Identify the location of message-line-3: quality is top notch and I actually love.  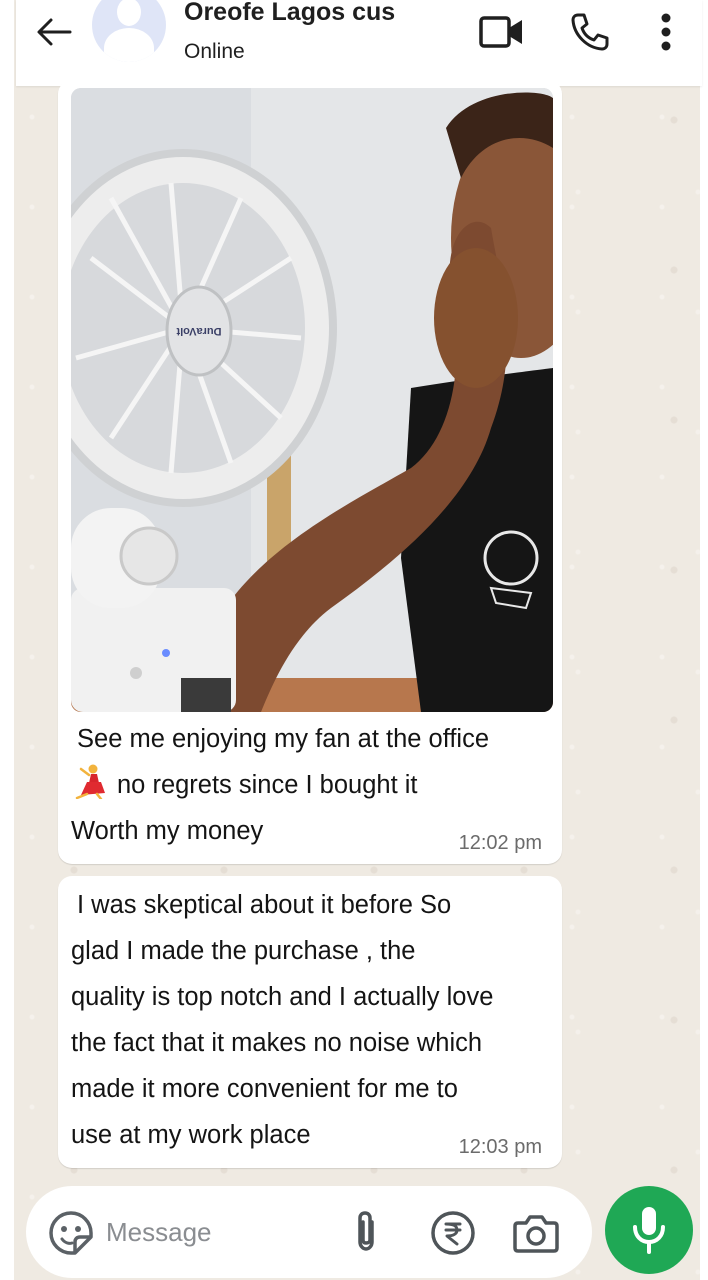
(282, 997).